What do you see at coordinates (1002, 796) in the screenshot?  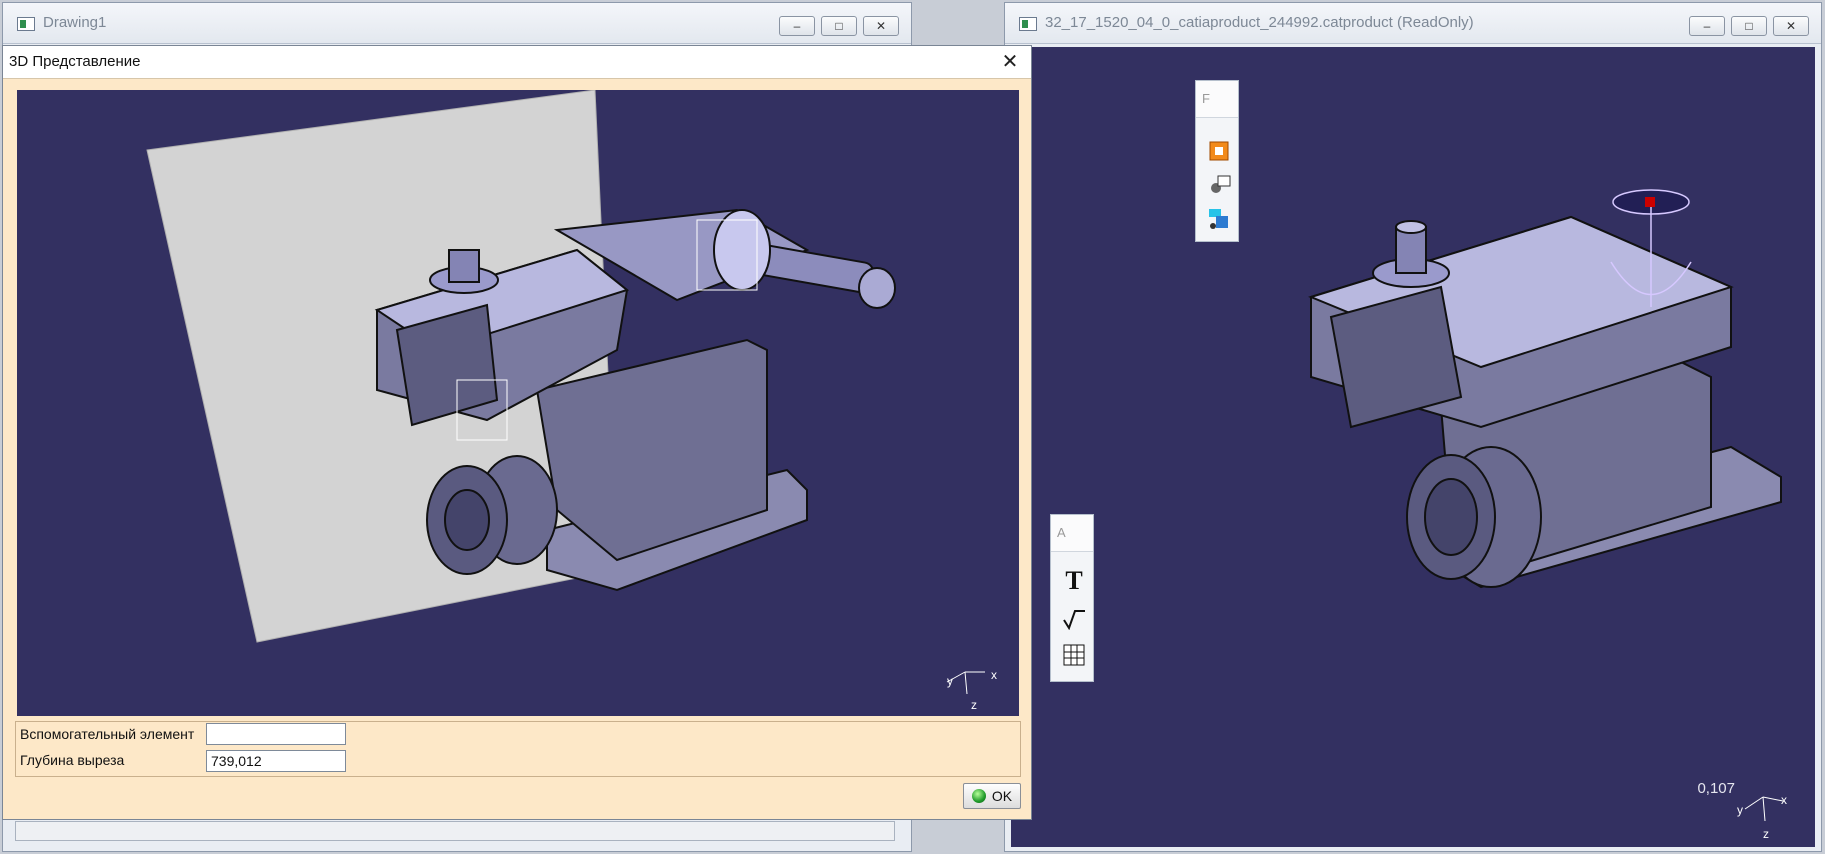 I see `ok-button-label: OK` at bounding box center [1002, 796].